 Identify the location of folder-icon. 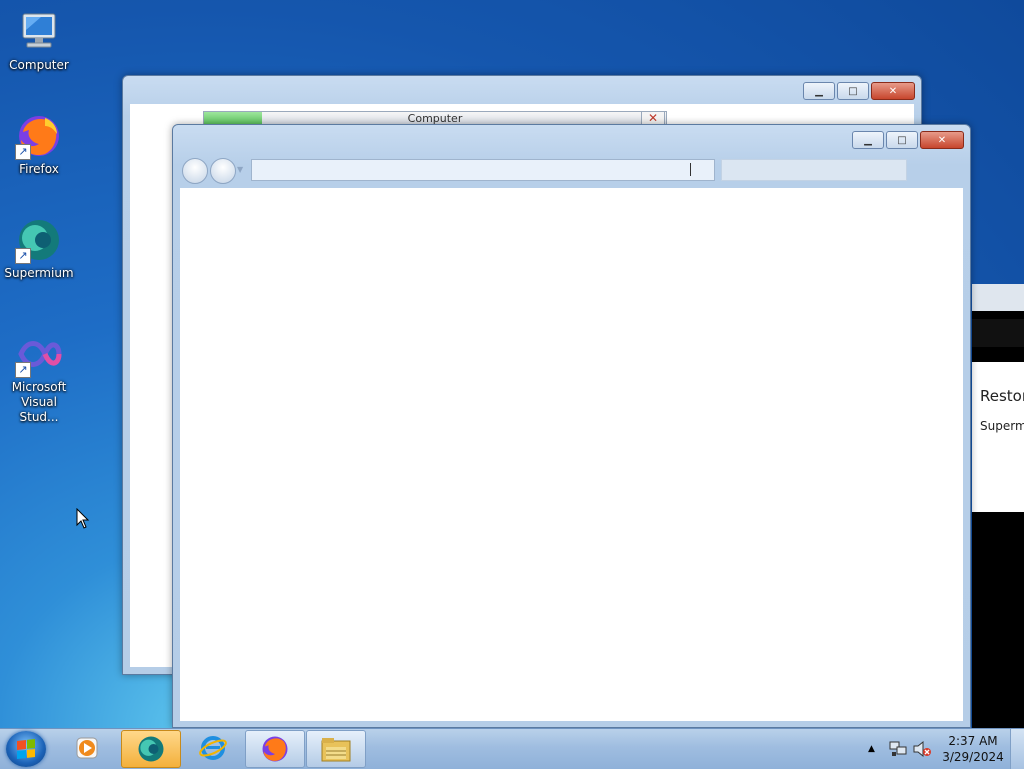
(336, 750).